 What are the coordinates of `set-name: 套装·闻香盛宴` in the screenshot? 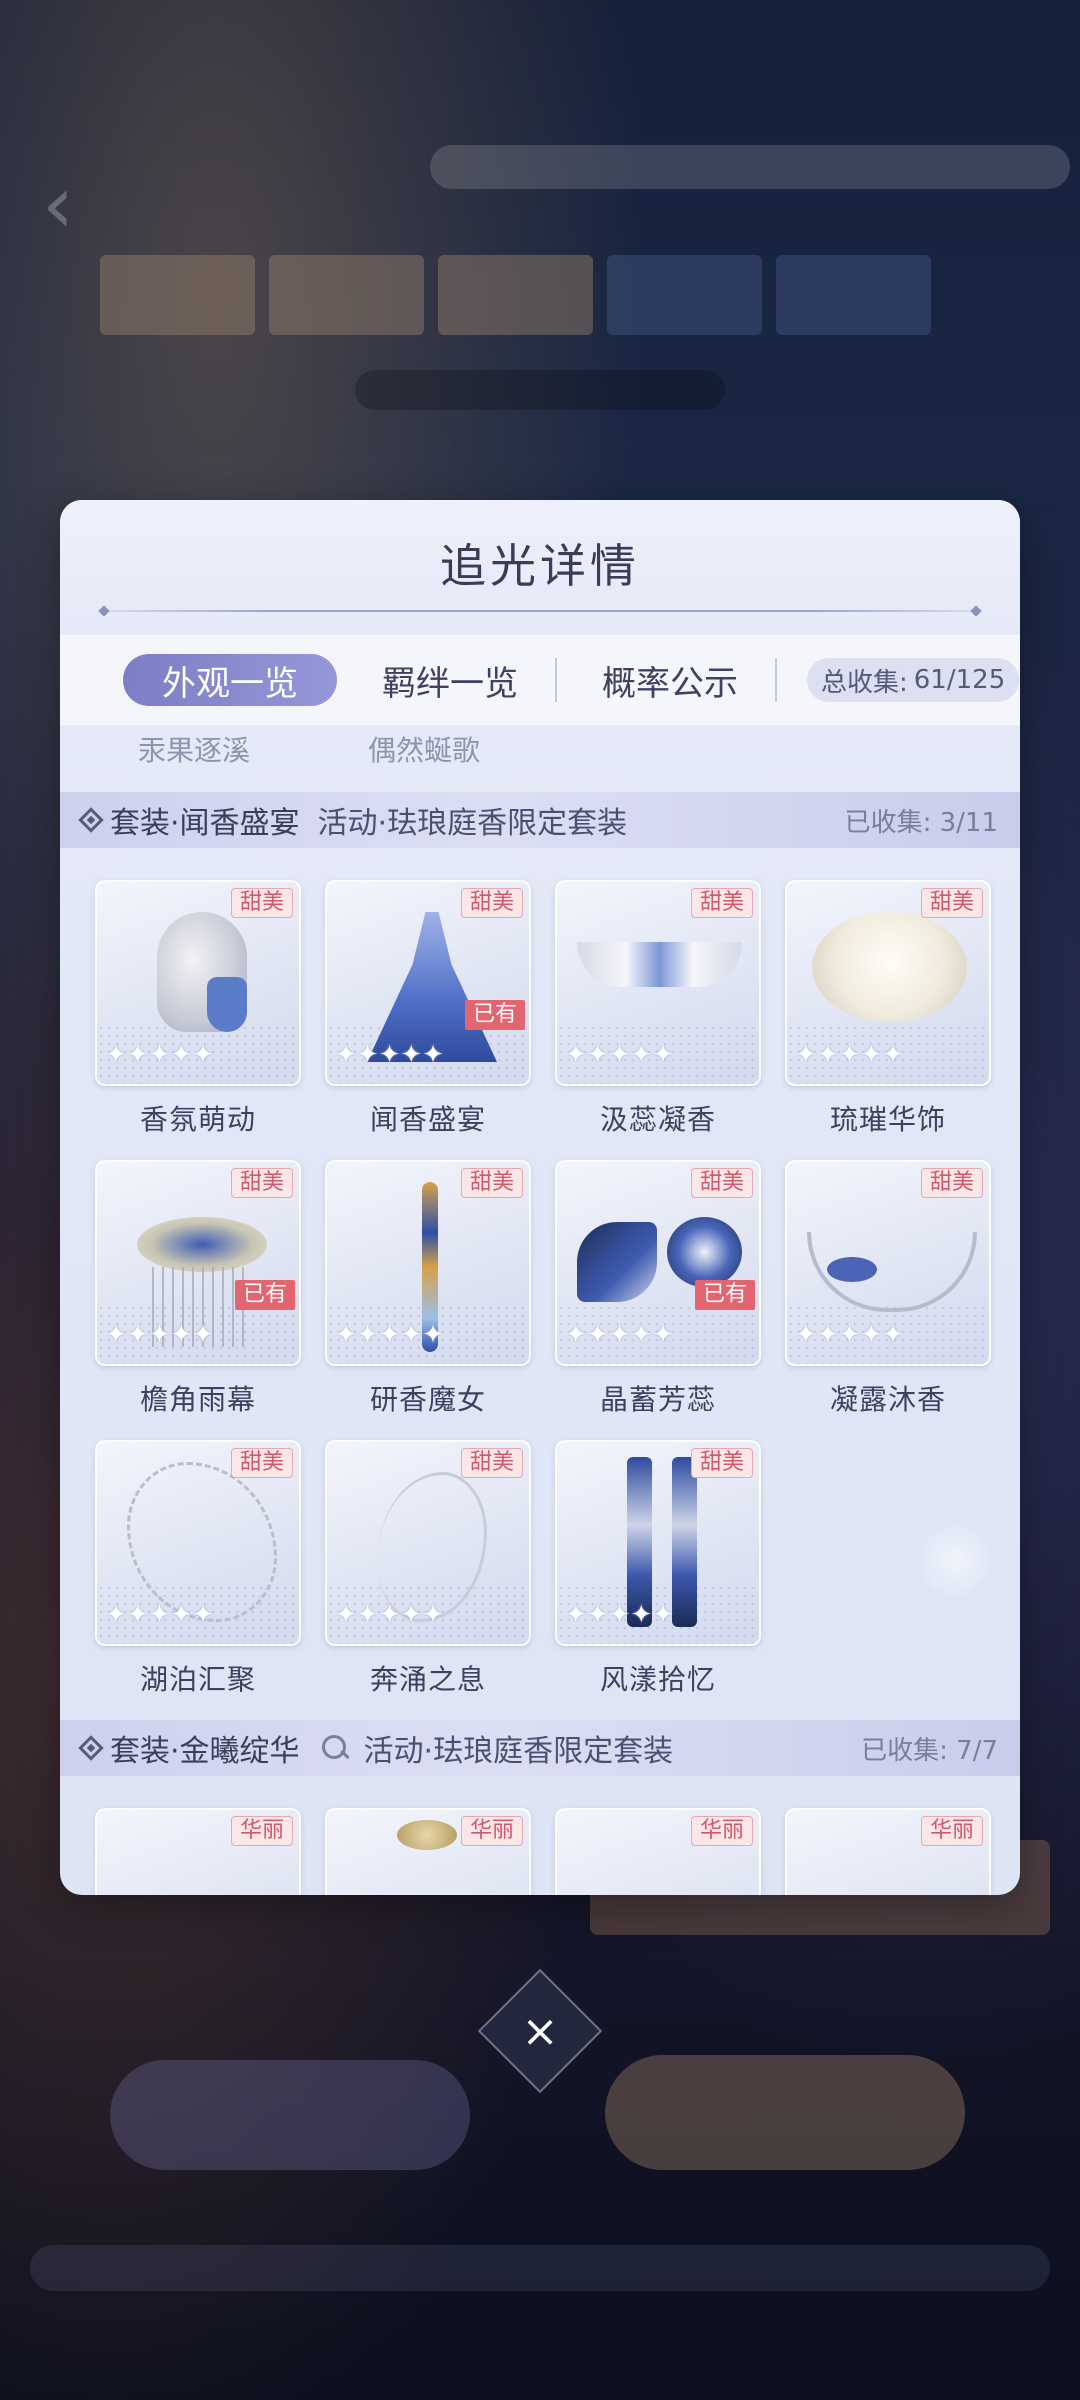 It's located at (205, 823).